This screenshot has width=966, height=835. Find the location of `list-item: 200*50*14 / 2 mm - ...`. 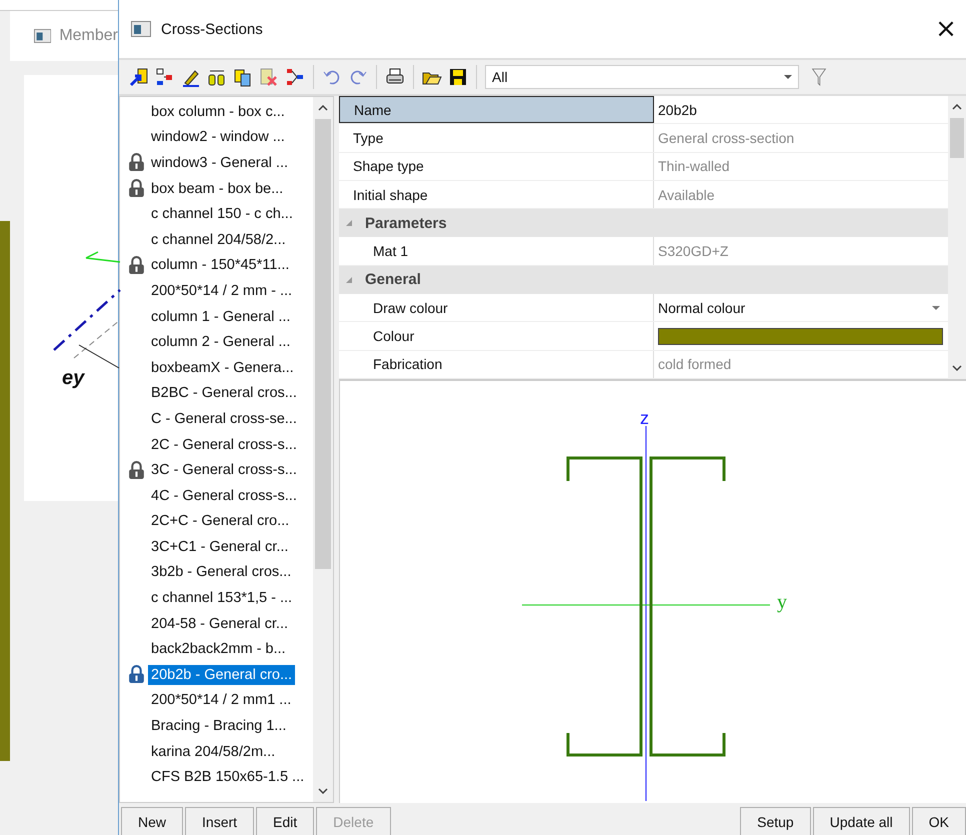

list-item: 200*50*14 / 2 mm - ... is located at coordinates (222, 290).